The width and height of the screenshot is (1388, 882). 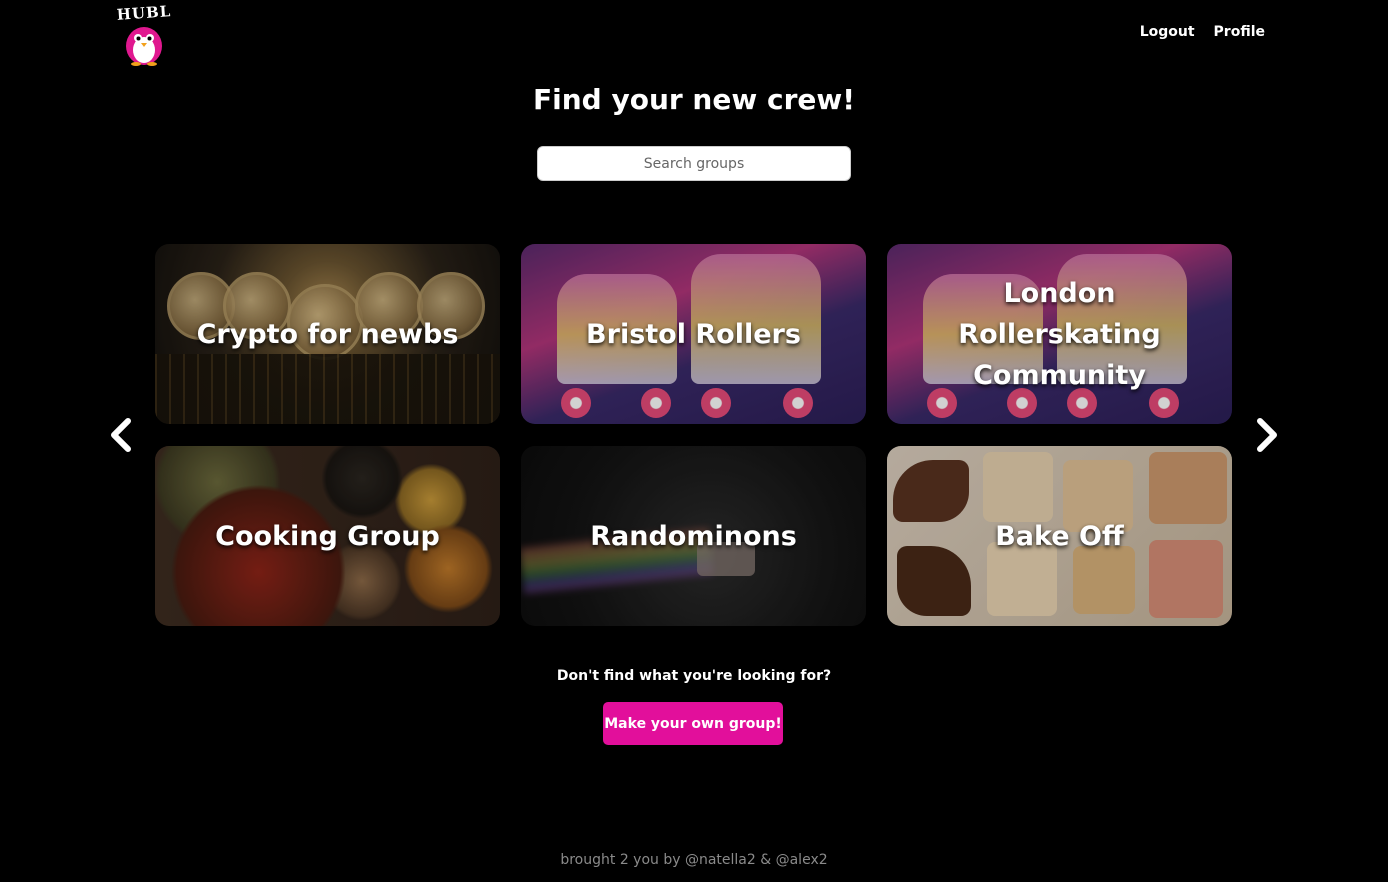 I want to click on search-groups-input, so click(x=694, y=163).